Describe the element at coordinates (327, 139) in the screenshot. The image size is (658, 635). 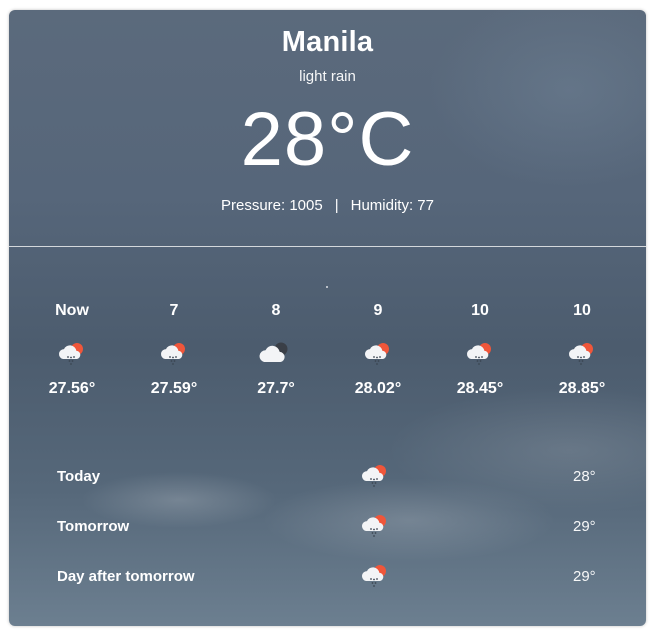
I see `current-temperature: 28°C` at that location.